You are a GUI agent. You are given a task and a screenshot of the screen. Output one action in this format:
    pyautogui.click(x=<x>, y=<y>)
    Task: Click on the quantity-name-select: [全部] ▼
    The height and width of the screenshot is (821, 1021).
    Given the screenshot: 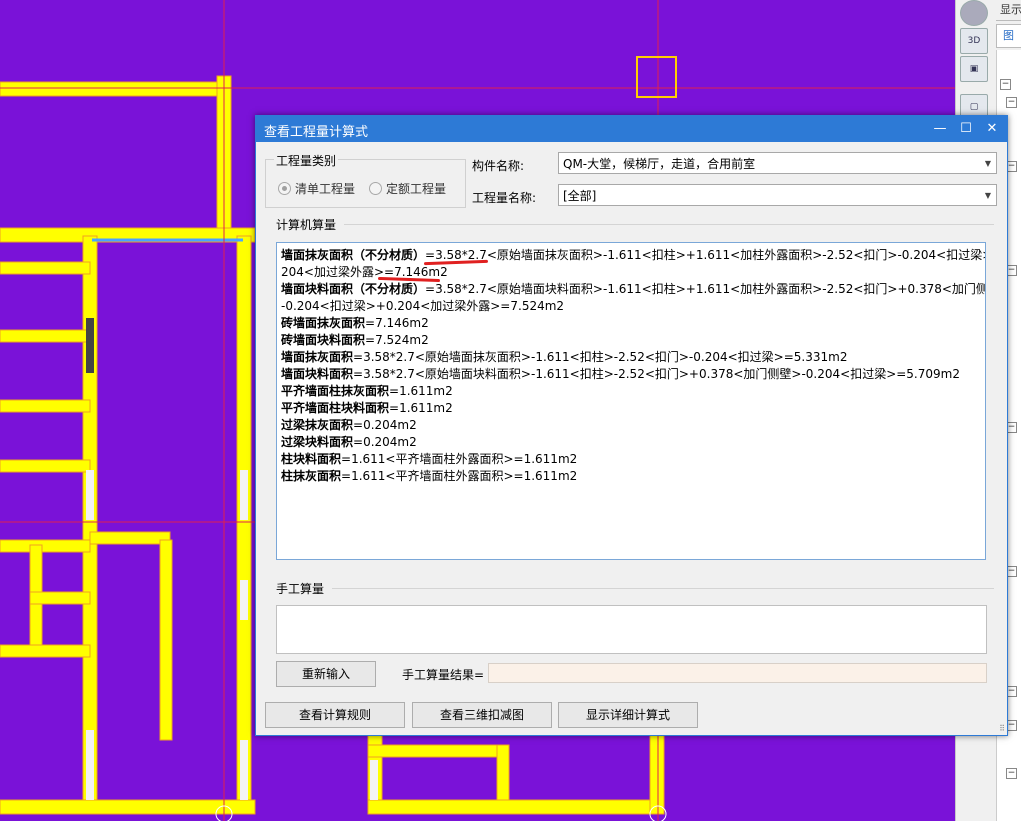 What is the action you would take?
    pyautogui.click(x=777, y=195)
    